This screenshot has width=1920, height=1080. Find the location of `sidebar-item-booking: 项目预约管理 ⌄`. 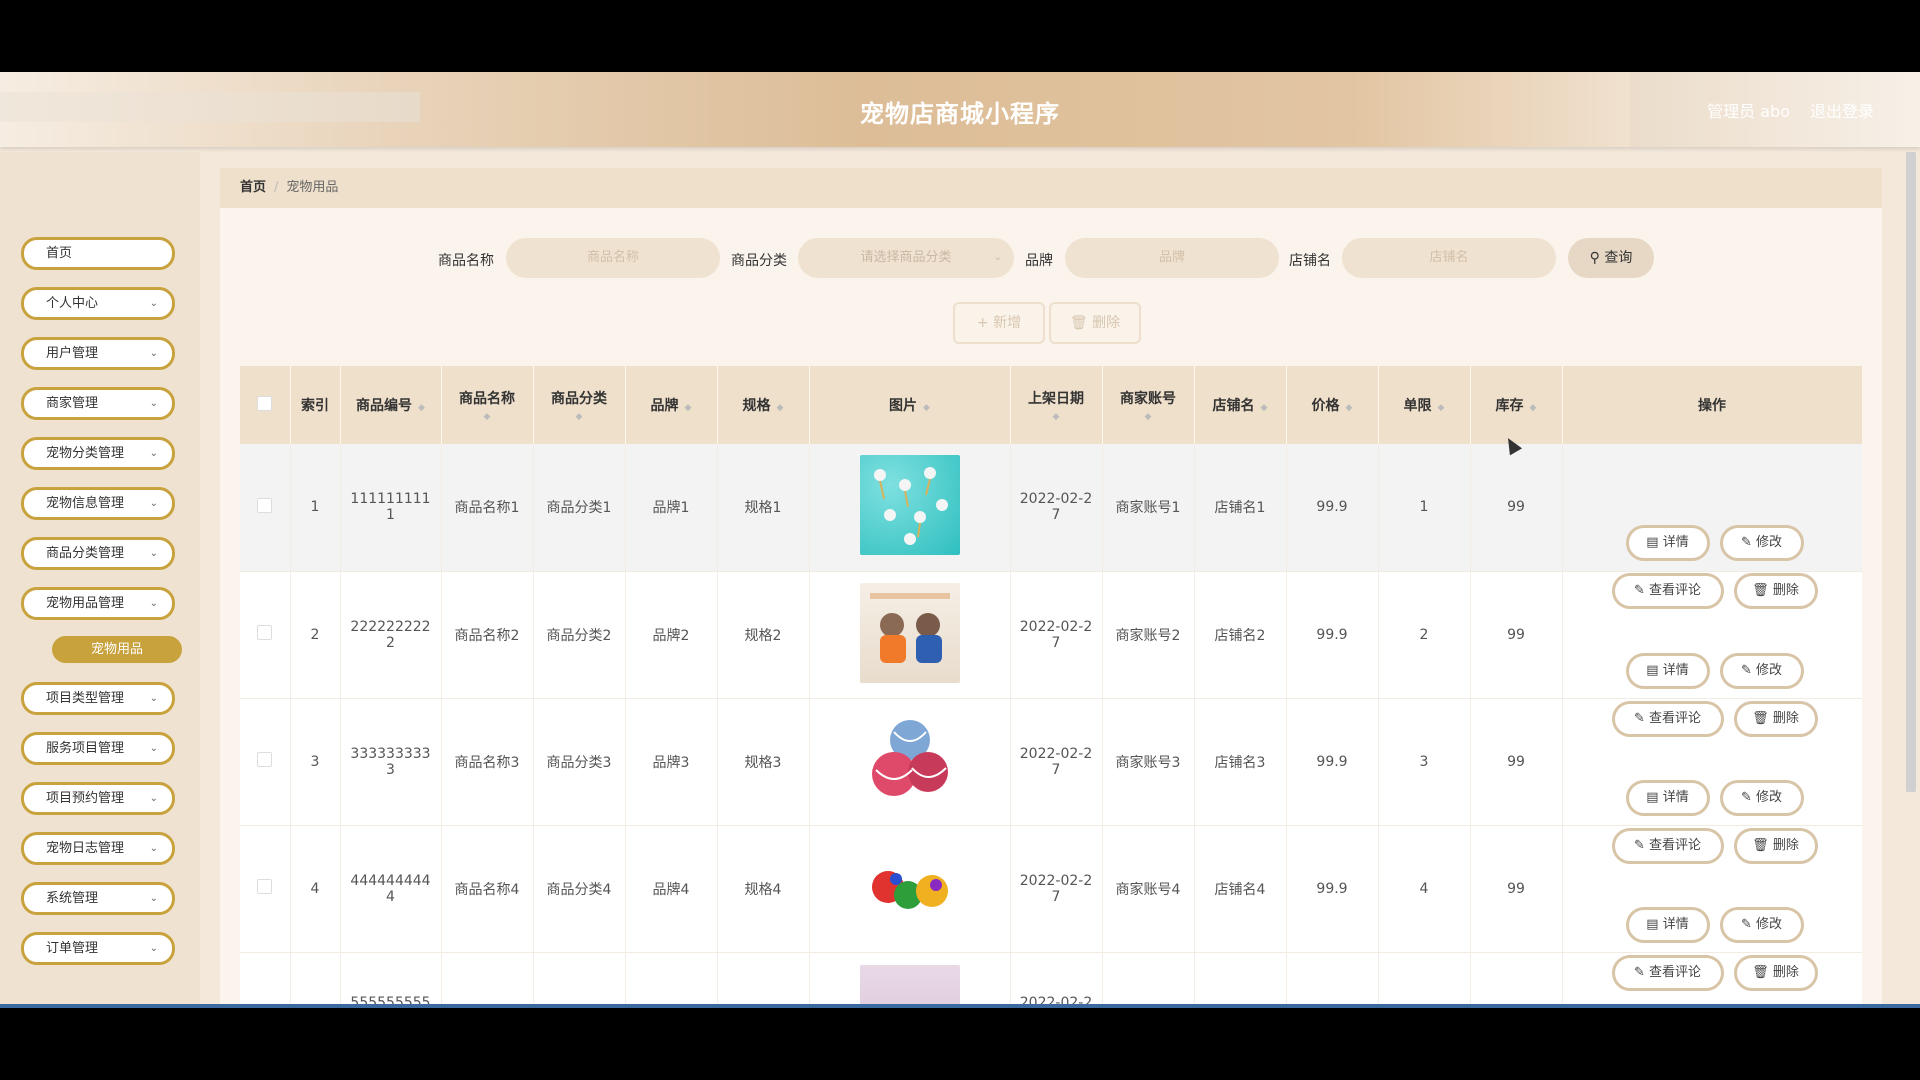

sidebar-item-booking: 项目预约管理 ⌄ is located at coordinates (98, 798).